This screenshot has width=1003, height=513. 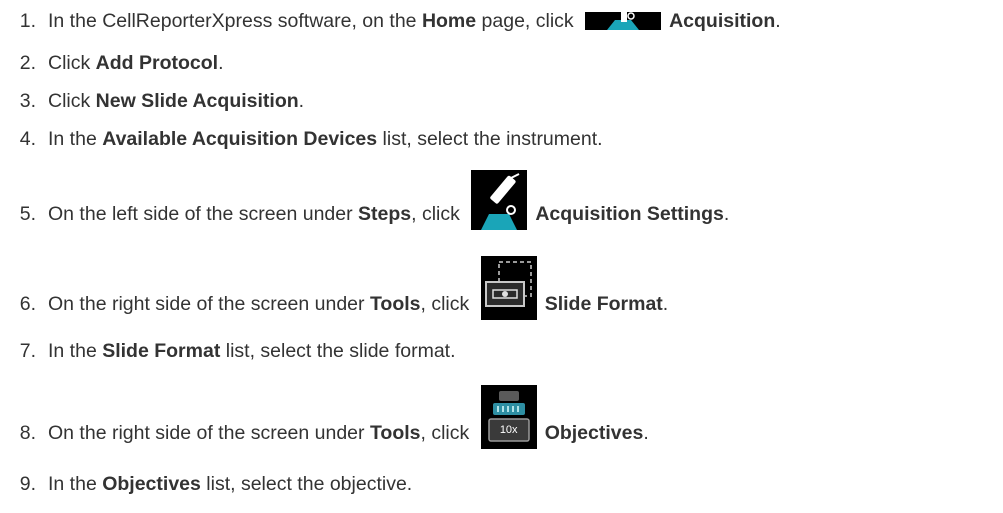 What do you see at coordinates (449, 21) in the screenshot?
I see `step-bold-term: Home` at bounding box center [449, 21].